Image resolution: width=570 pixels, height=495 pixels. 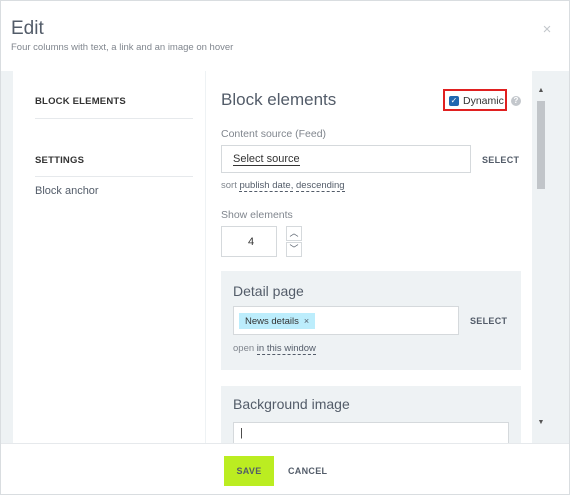 What do you see at coordinates (67, 191) in the screenshot?
I see `sidebar-item-block-anchor: Block anchor` at bounding box center [67, 191].